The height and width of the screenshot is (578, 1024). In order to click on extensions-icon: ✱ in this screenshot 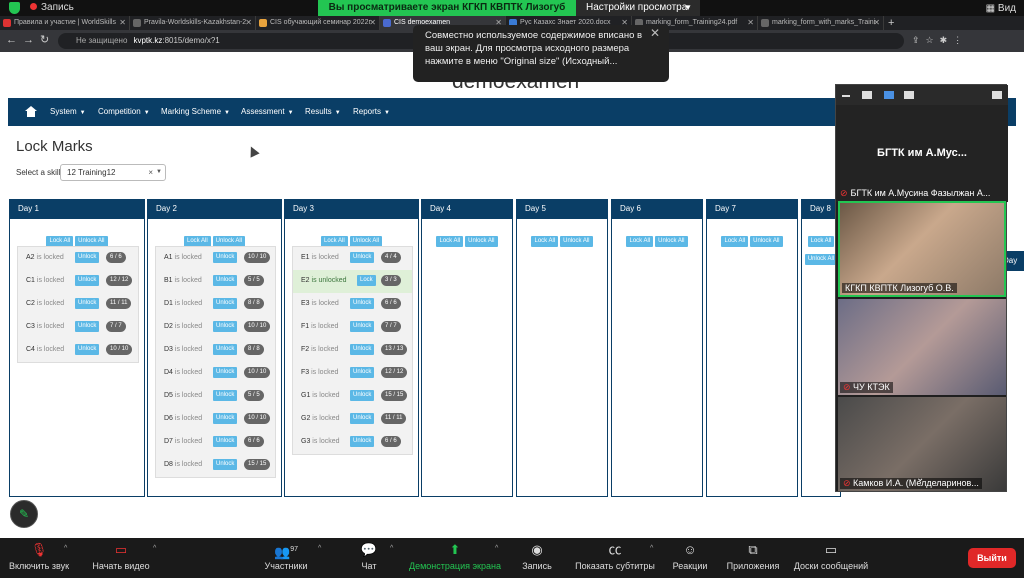, I will do `click(947, 40)`.